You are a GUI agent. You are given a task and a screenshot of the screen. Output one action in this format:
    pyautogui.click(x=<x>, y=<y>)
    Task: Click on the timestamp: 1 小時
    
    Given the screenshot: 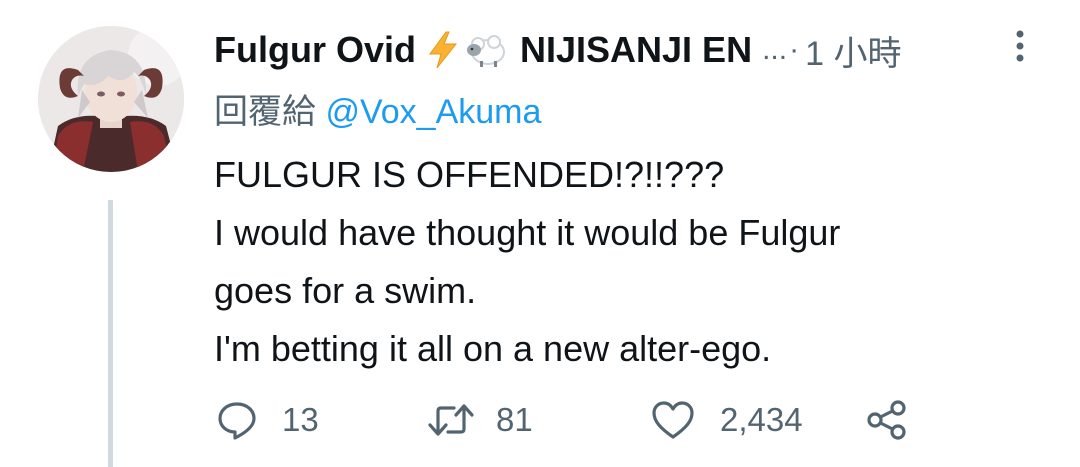 What is the action you would take?
    pyautogui.click(x=853, y=50)
    